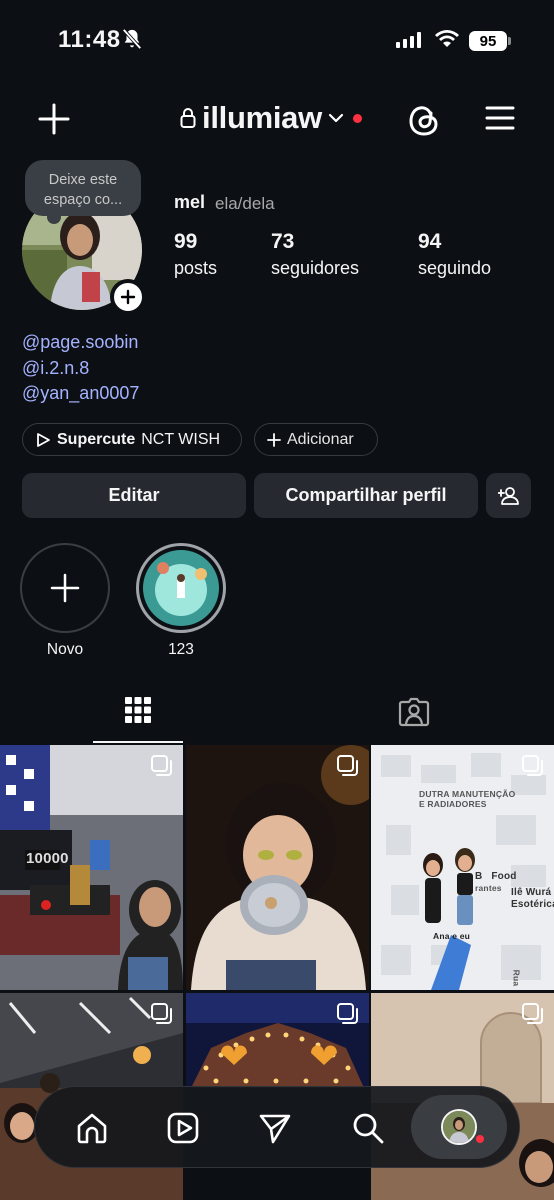  Describe the element at coordinates (132, 39) in the screenshot. I see `bell-off-icon` at that location.